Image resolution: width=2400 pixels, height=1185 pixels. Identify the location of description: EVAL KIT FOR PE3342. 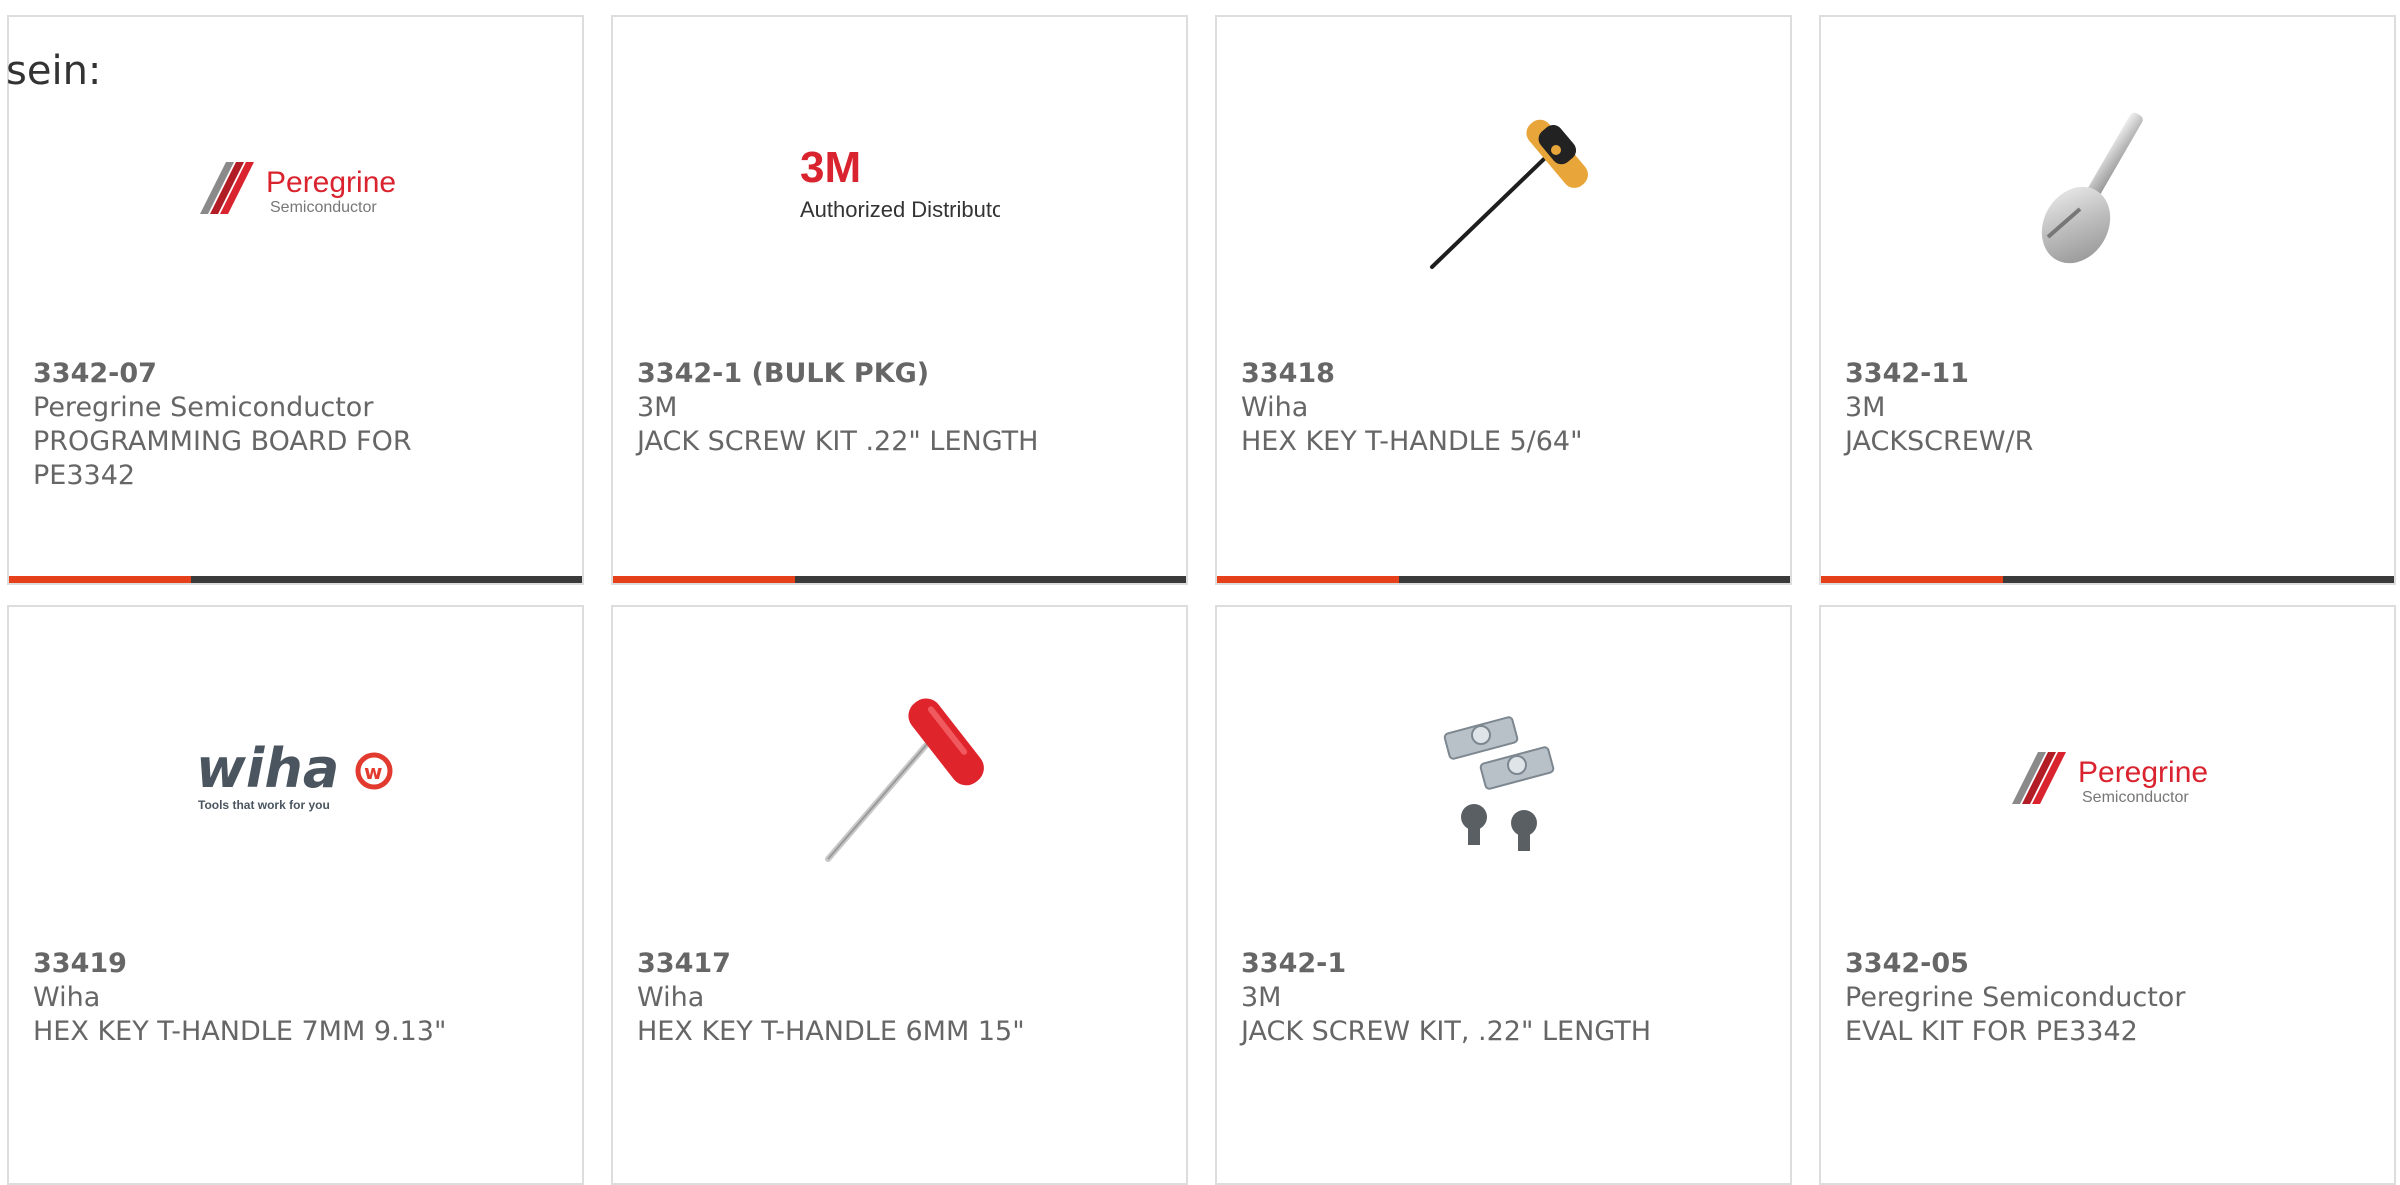
(1991, 1031).